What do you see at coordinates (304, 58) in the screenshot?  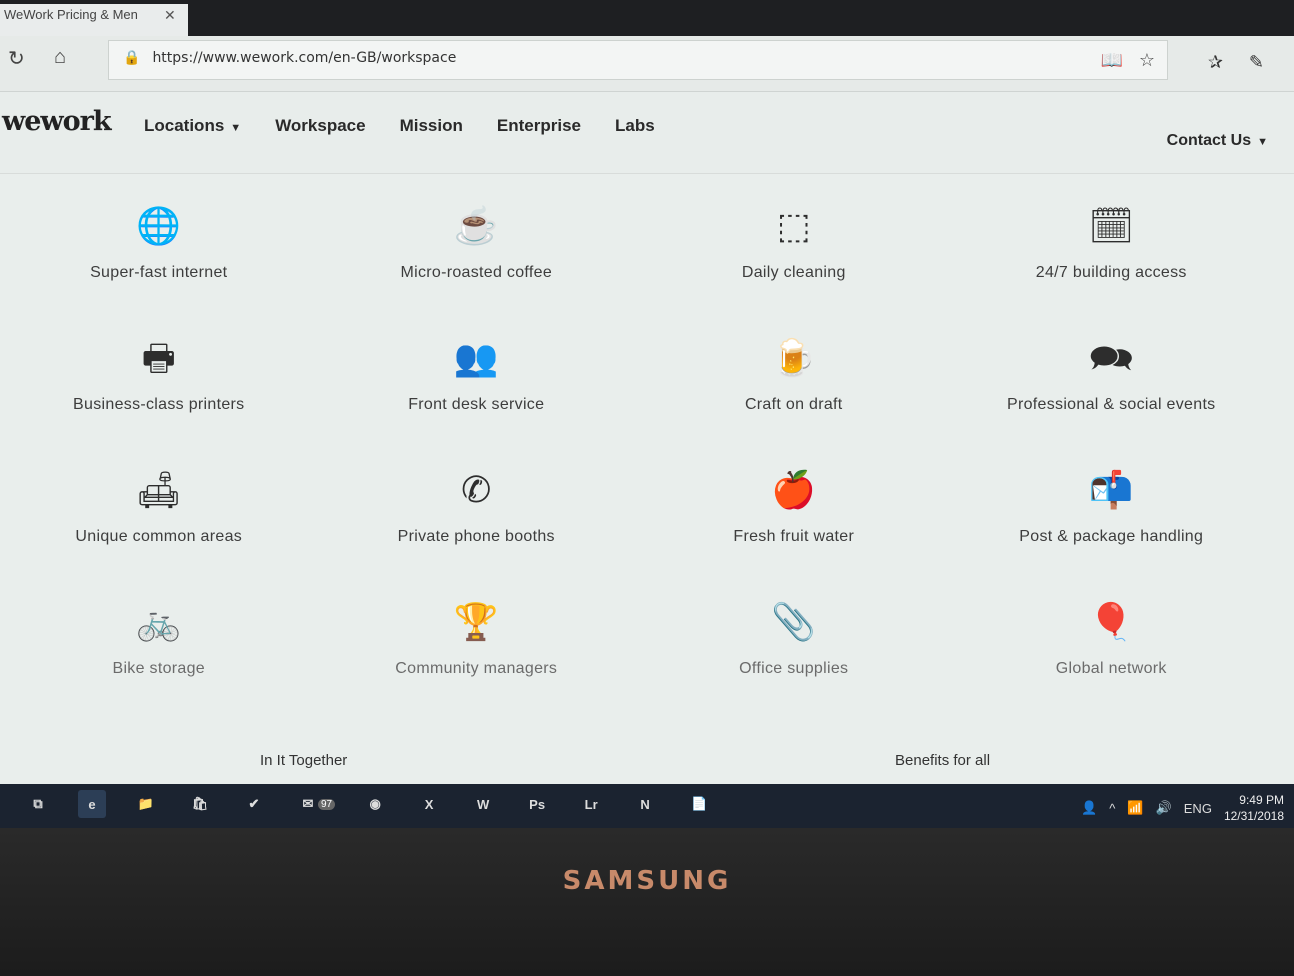 I see `url-text: https://www.wework.com/en-GB/workspace` at bounding box center [304, 58].